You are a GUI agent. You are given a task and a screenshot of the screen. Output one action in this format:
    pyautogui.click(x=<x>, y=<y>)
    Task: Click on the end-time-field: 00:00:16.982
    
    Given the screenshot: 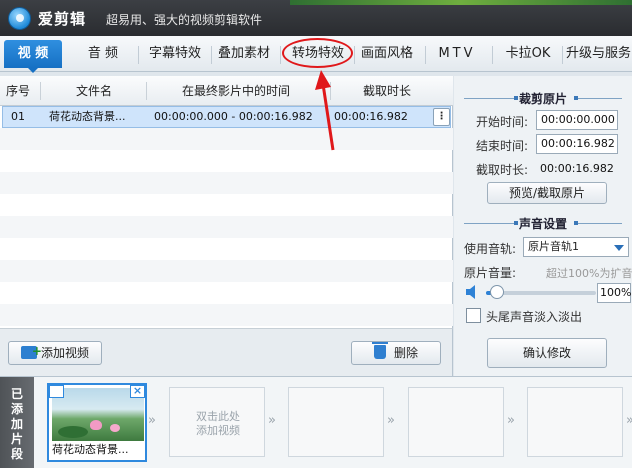 What is the action you would take?
    pyautogui.click(x=577, y=144)
    